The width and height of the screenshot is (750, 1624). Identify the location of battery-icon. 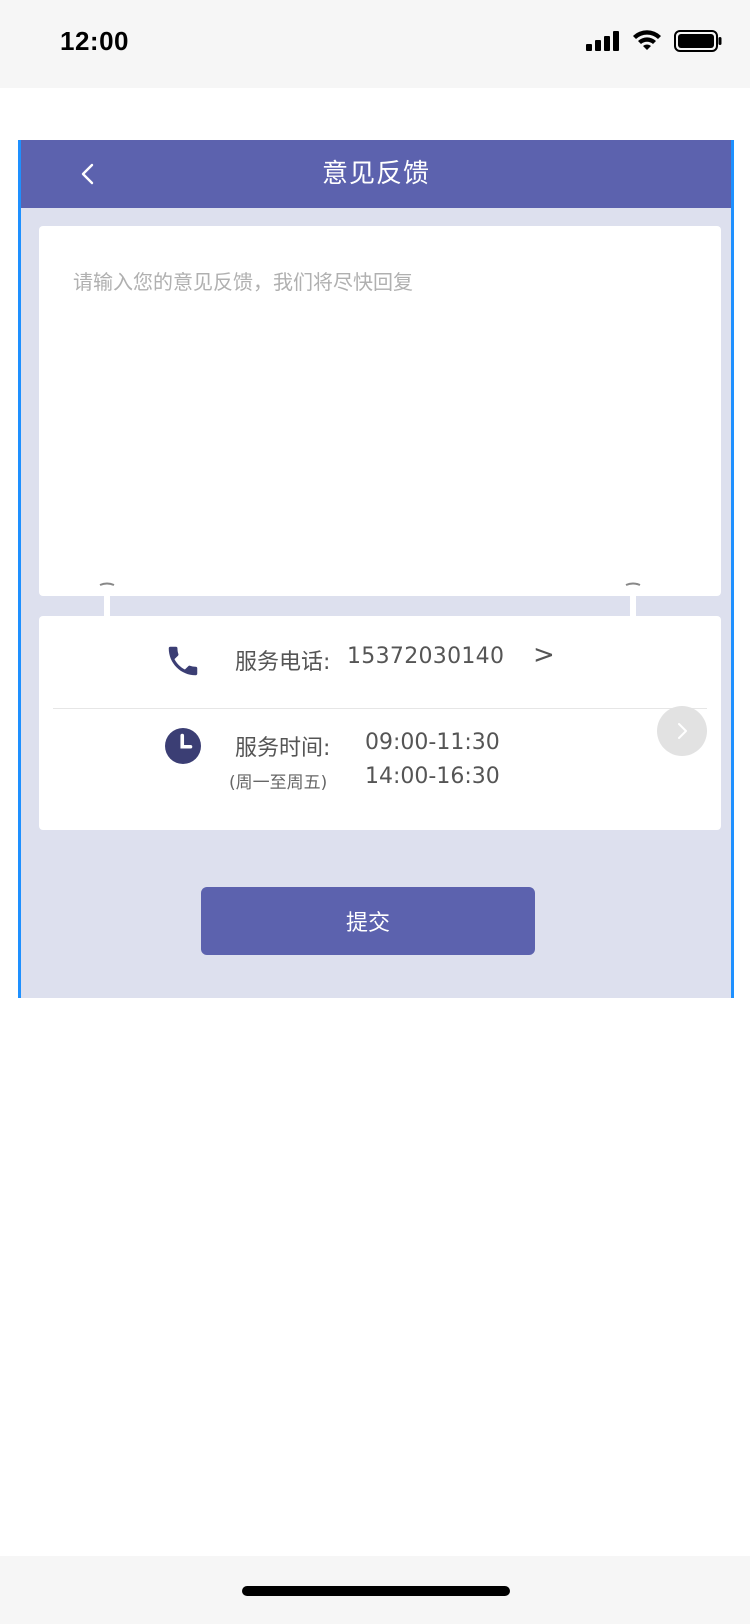
(698, 41).